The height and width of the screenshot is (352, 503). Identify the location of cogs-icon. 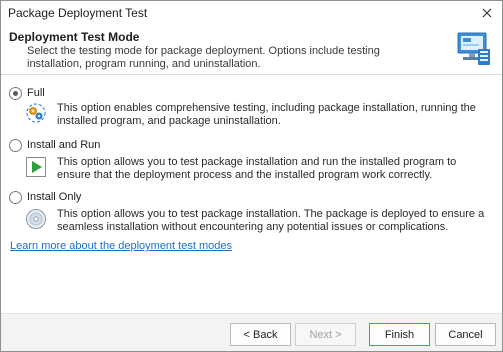
(36, 113).